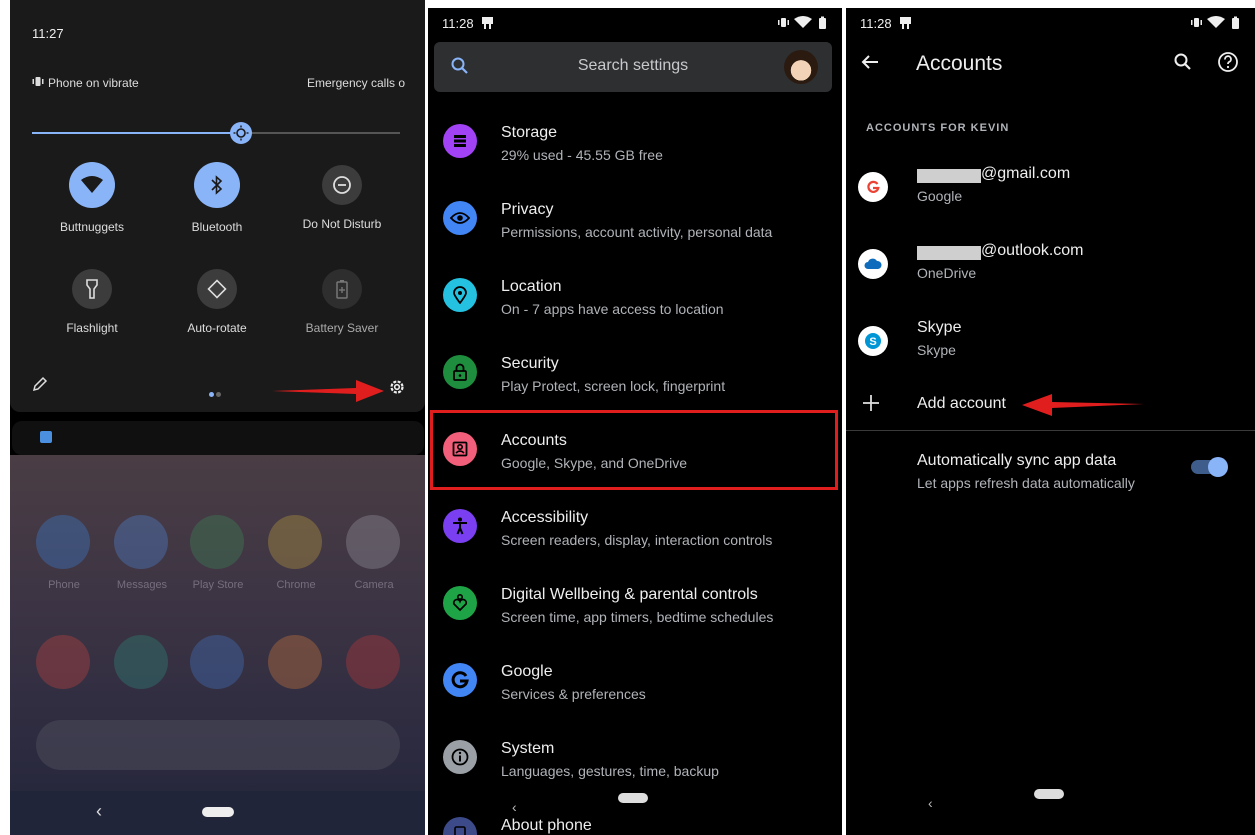 The width and height of the screenshot is (1255, 835). I want to click on account-item-onedrive: @outlook.com OneDrive, so click(1050, 270).